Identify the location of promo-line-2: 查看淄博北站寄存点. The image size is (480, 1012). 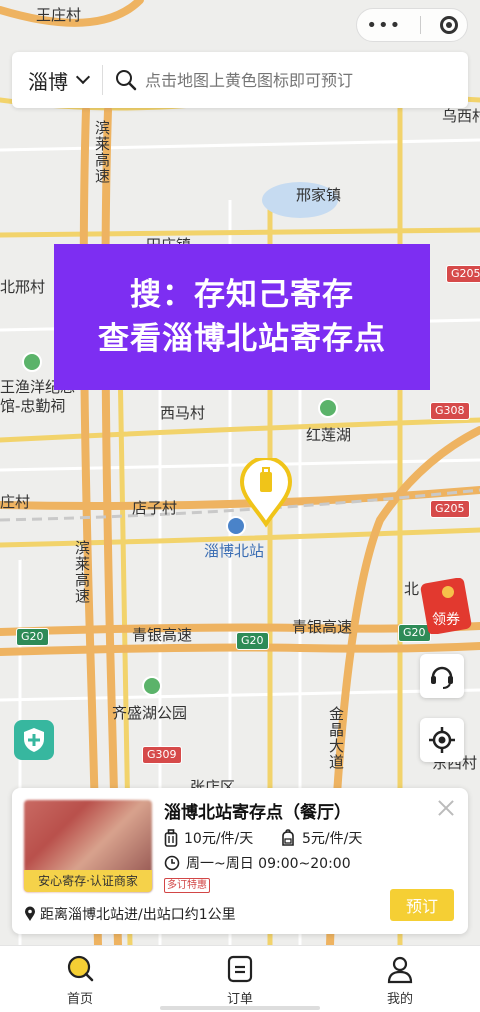
(242, 339).